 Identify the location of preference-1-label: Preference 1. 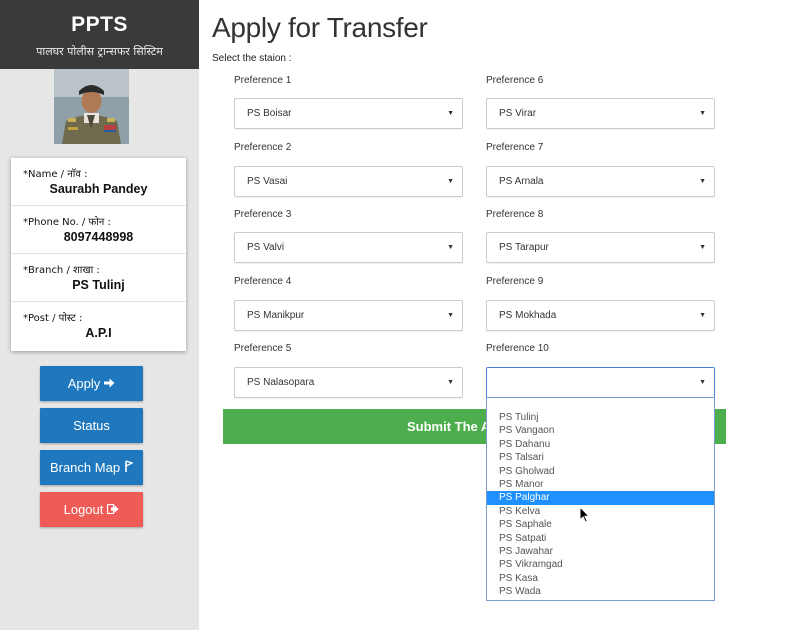
(263, 80).